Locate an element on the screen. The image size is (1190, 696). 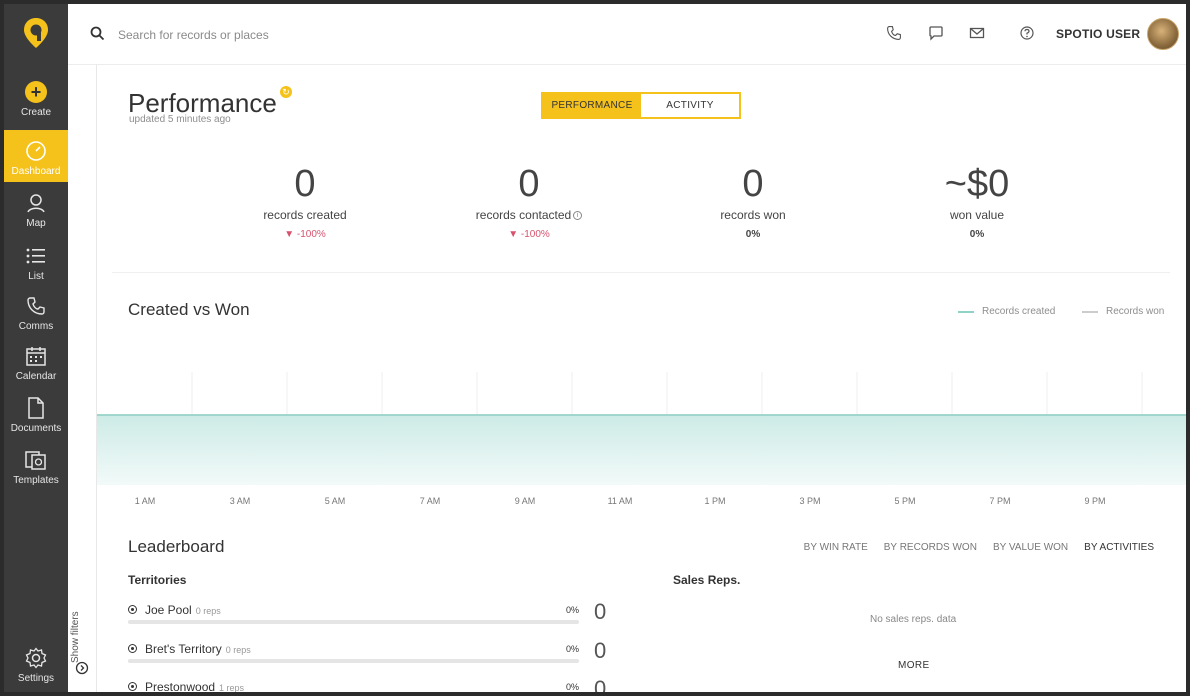
sidebar-item-label: Comms is located at coordinates (36, 326).